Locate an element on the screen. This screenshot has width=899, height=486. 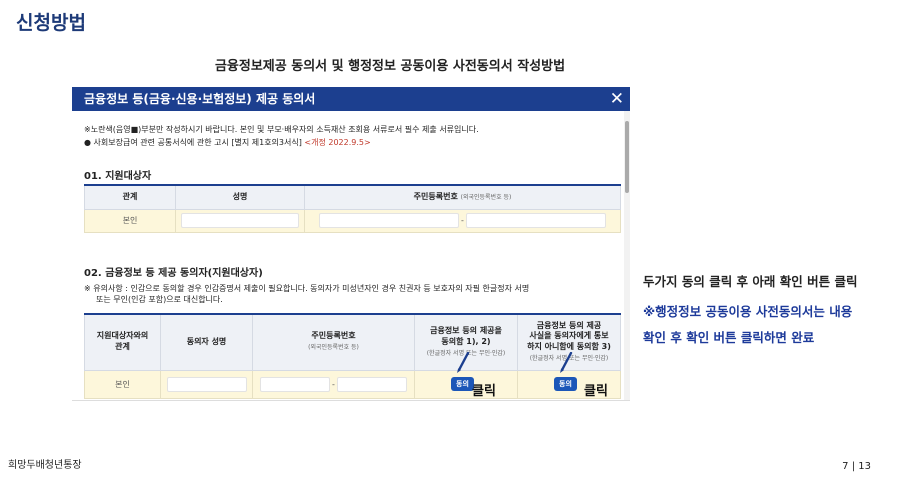
col-header-relation: 지원대상자와의 관계 is located at coordinates (122, 342).